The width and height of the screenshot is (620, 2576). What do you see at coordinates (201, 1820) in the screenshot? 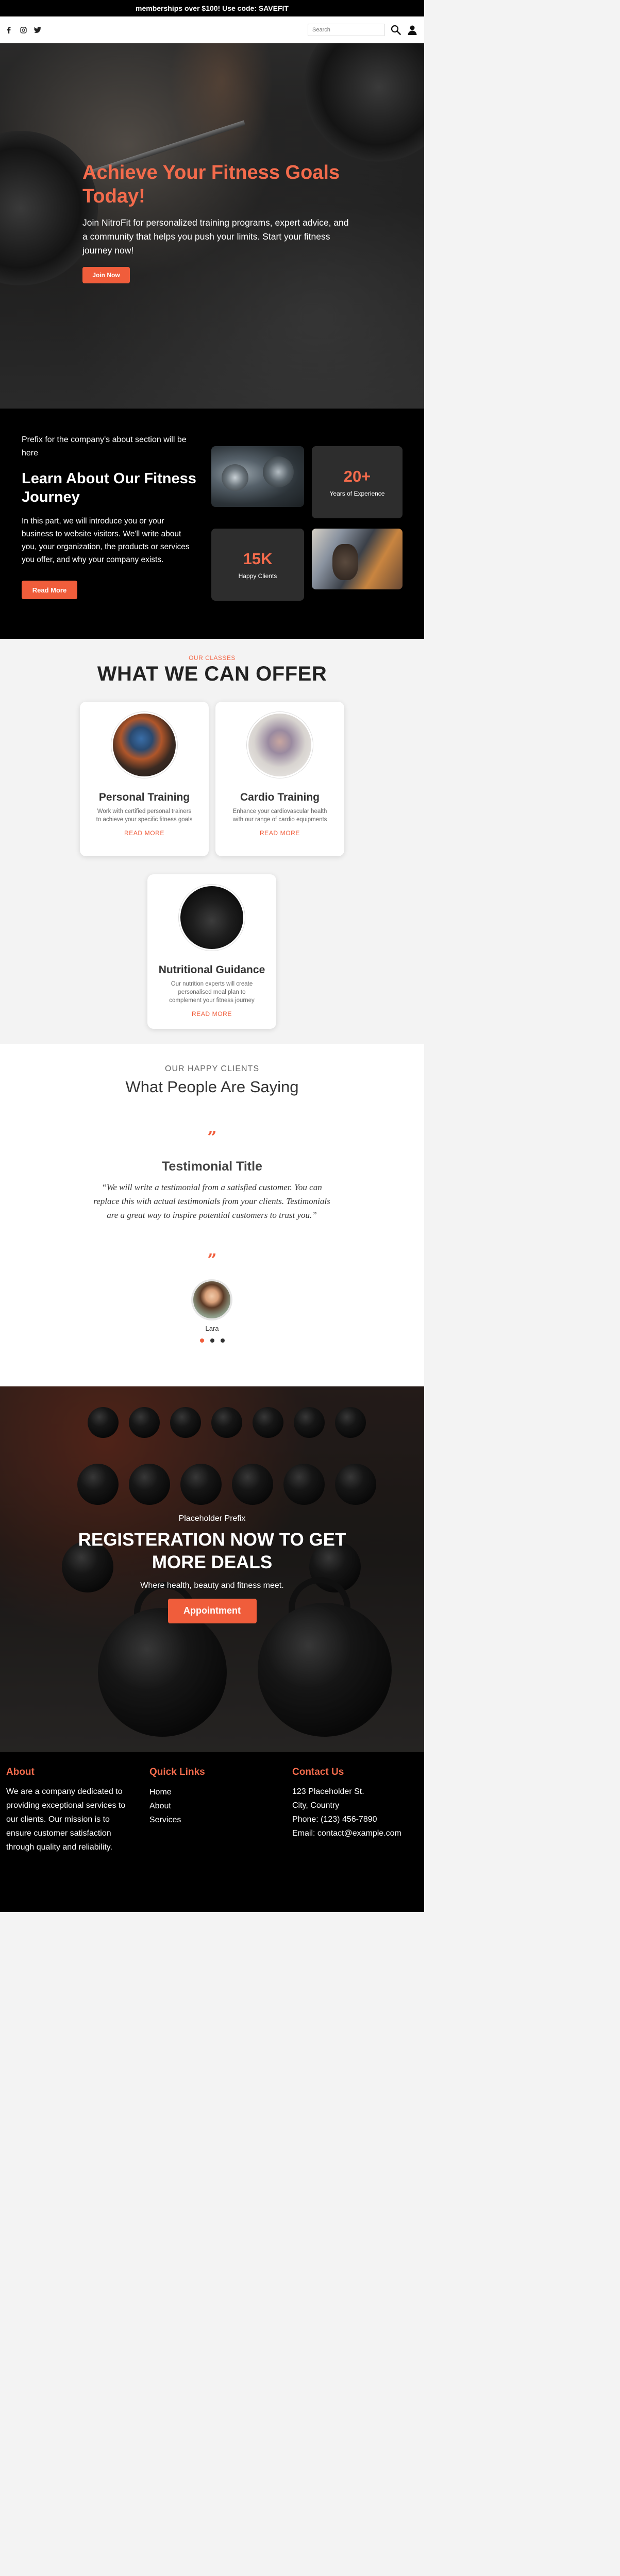
I see `footer-link-services: Services` at bounding box center [201, 1820].